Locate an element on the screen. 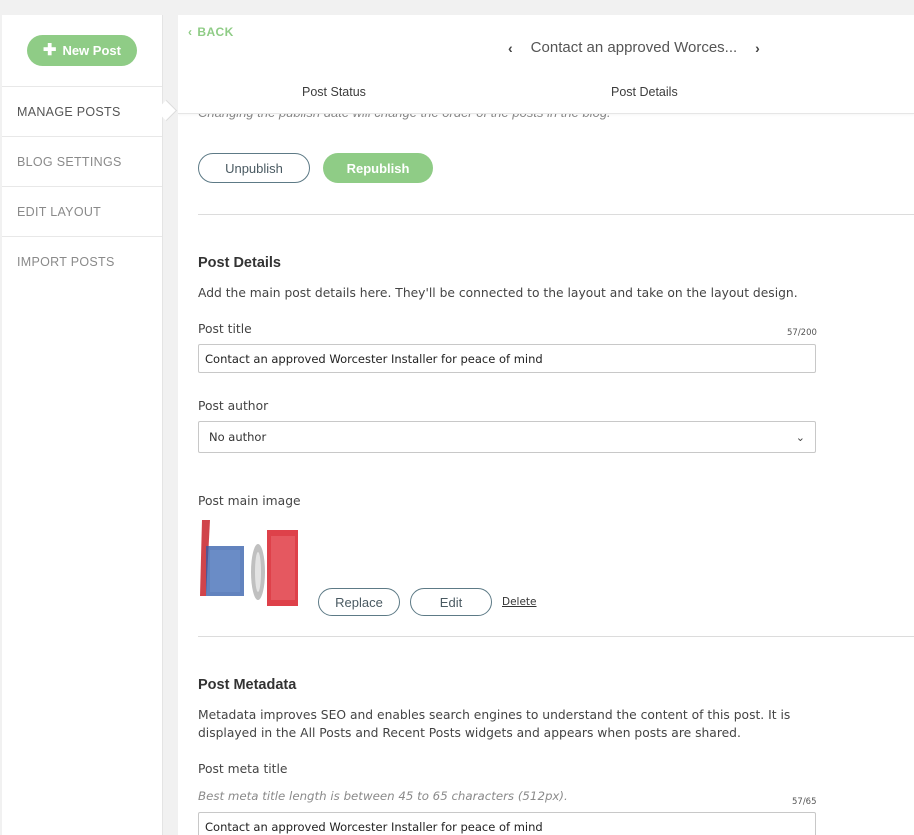 This screenshot has height=835, width=914. replace-image-button: Replace is located at coordinates (359, 602).